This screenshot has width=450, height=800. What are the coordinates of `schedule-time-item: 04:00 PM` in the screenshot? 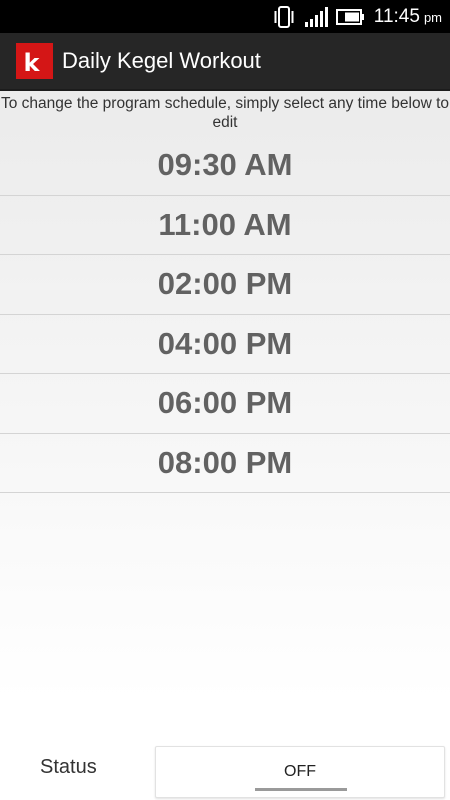 It's located at (225, 344).